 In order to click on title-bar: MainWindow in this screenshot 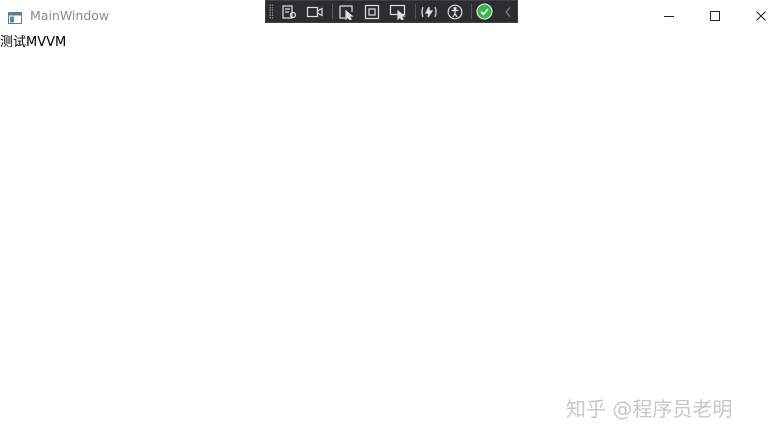, I will do `click(389, 16)`.